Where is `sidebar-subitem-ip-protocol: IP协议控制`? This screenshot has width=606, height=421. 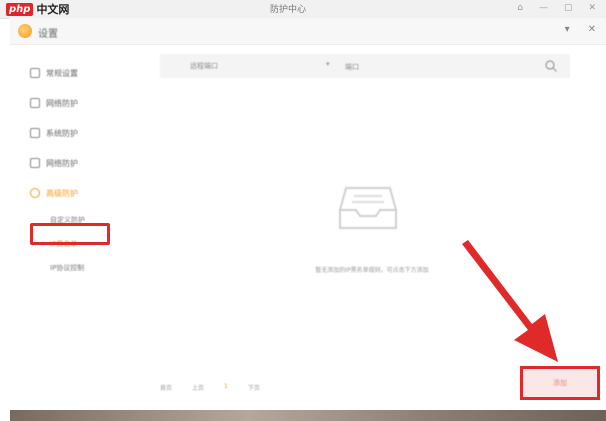
sidebar-subitem-ip-protocol: IP协议控制 is located at coordinates (85, 268).